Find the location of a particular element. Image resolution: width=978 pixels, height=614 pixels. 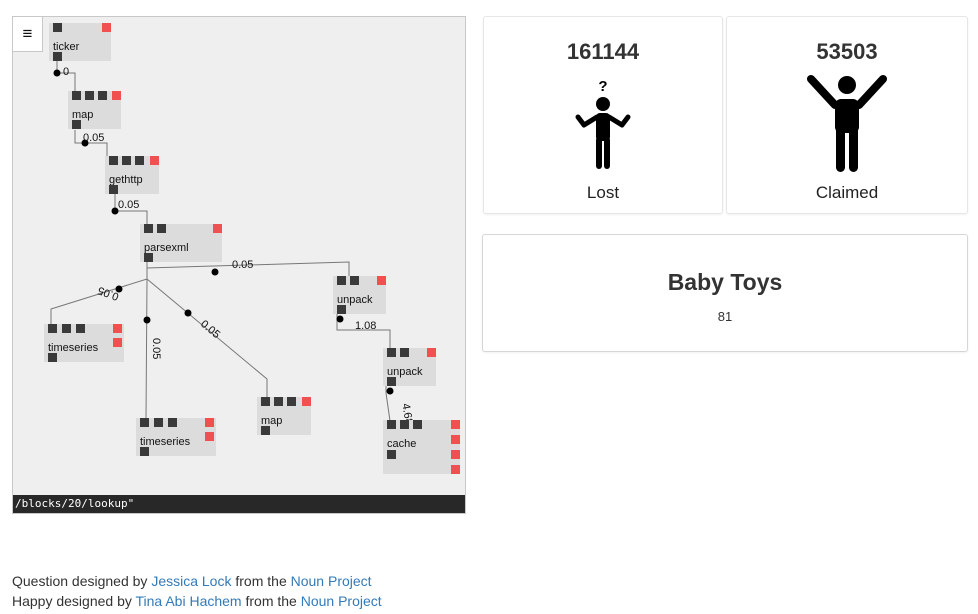

lost-card: 161144 ? Lost is located at coordinates (603, 115).